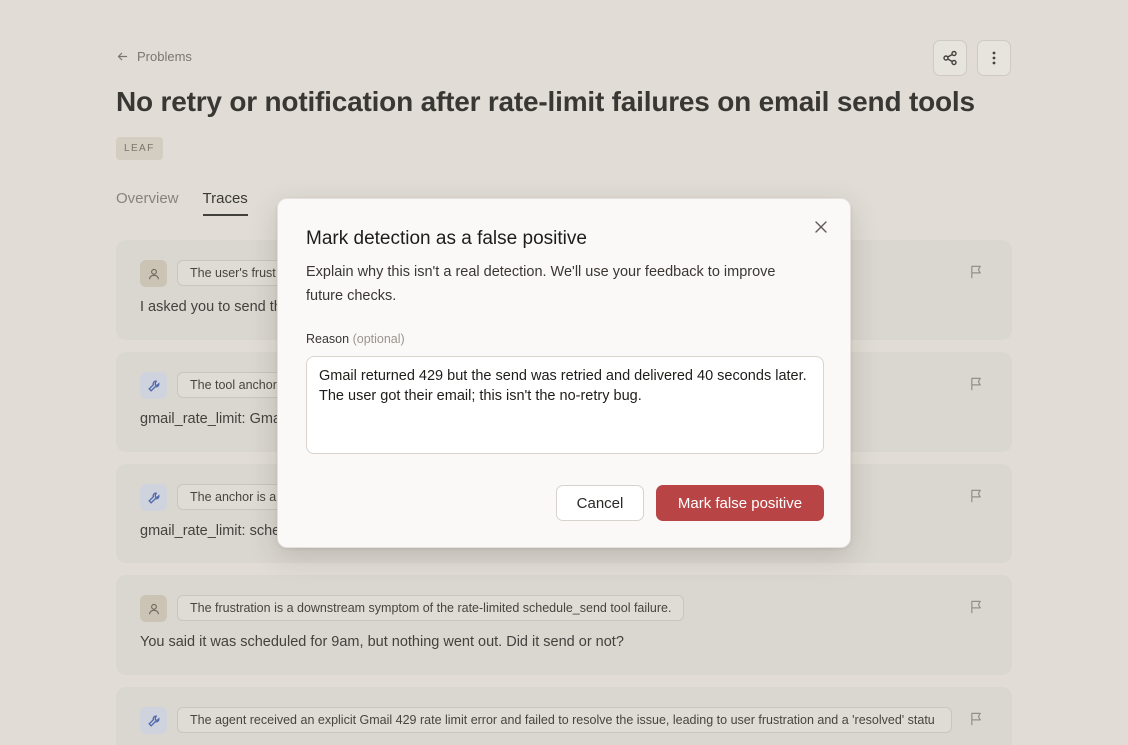  I want to click on reason-label: Reason (optional), so click(355, 339).